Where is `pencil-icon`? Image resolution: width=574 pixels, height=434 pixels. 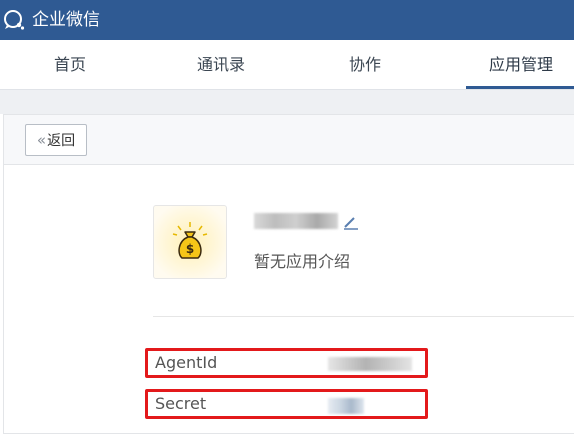
pencil-icon is located at coordinates (351, 223).